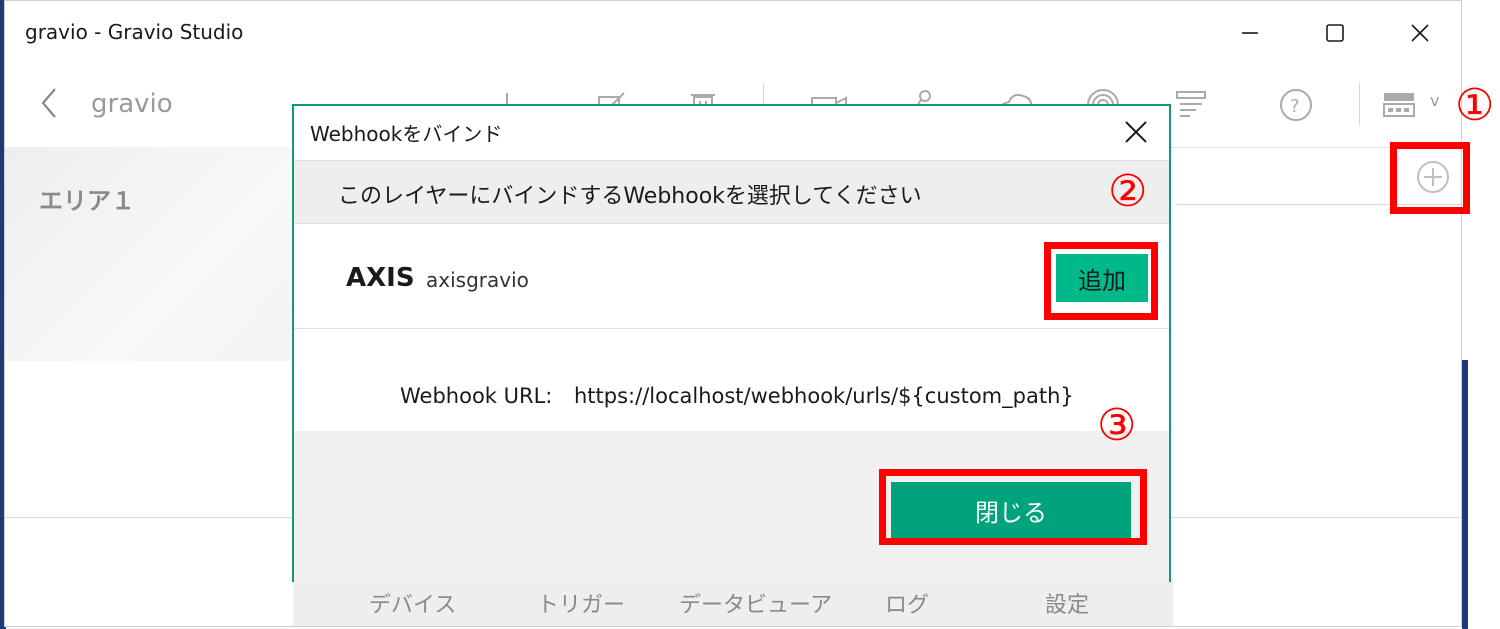  I want to click on nav-log: ログ, so click(907, 603).